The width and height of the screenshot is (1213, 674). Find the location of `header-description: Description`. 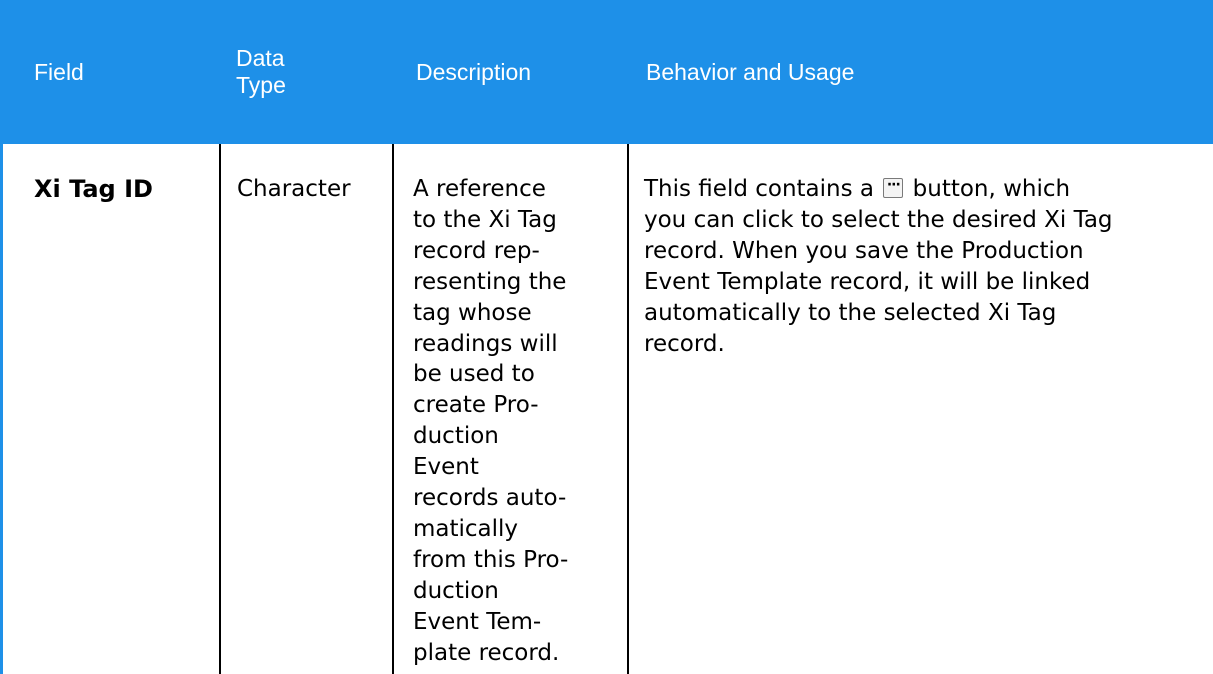

header-description: Description is located at coordinates (474, 71).